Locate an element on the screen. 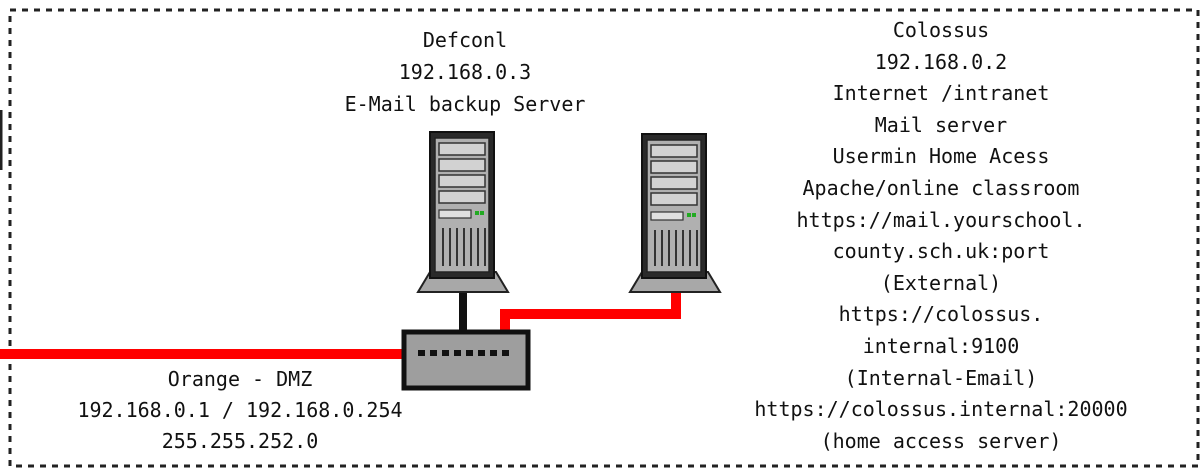 Image resolution: width=1203 pixels, height=470 pixels. dmz-ip-range: 192.168.0.1 / 192.168.0.254 is located at coordinates (240, 410).